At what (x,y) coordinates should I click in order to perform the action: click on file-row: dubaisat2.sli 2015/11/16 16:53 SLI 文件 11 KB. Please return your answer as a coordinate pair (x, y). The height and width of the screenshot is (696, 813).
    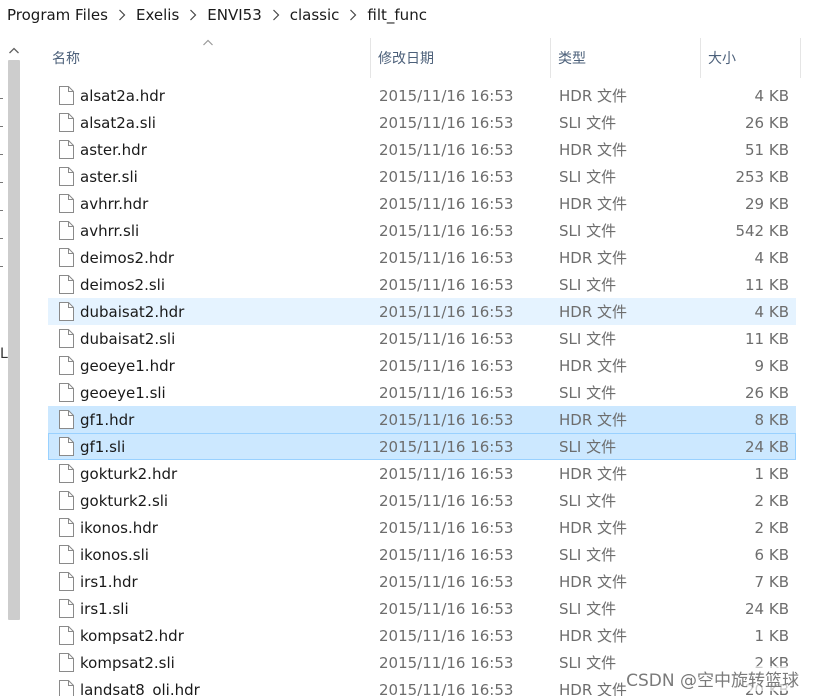
    Looking at the image, I should click on (422, 338).